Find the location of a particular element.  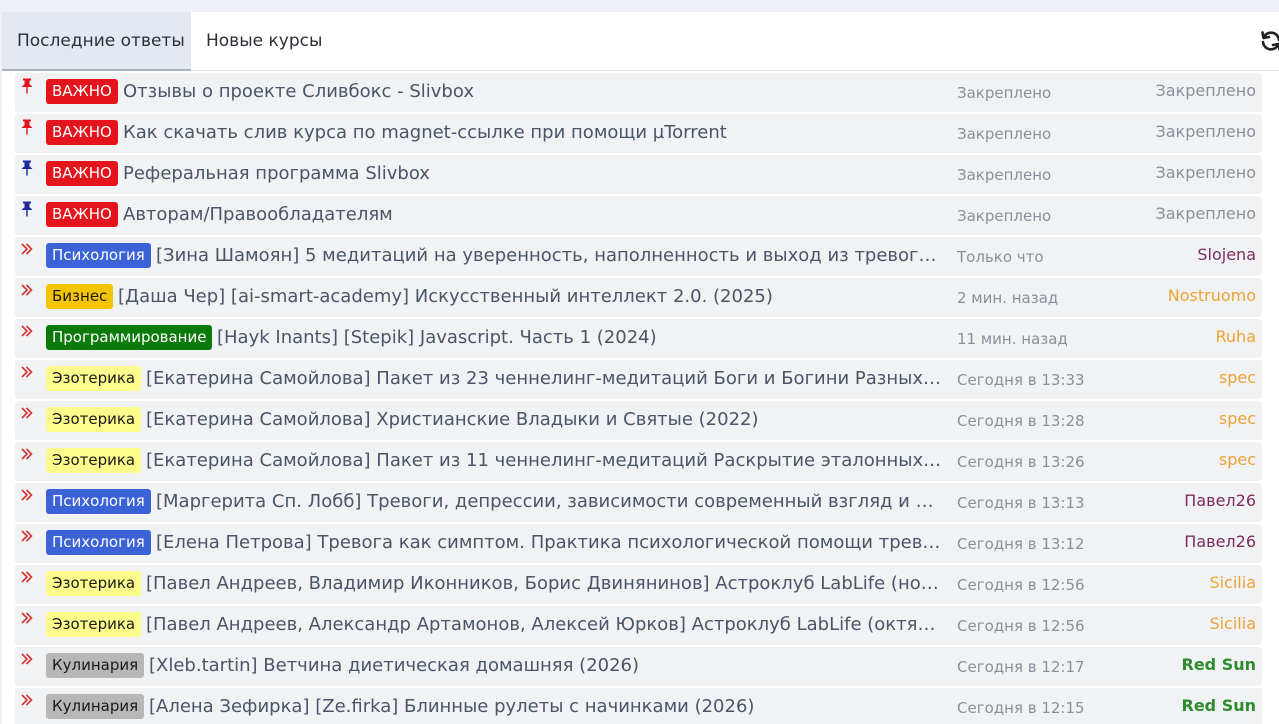

thread-time: Сегодня в 13:13 is located at coordinates (1021, 503).